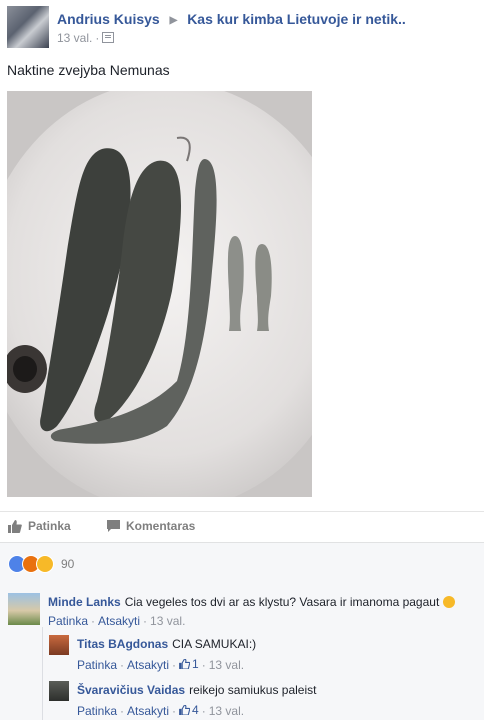 Image resolution: width=484 pixels, height=720 pixels. What do you see at coordinates (42, 673) in the screenshot?
I see `reply-thread-line` at bounding box center [42, 673].